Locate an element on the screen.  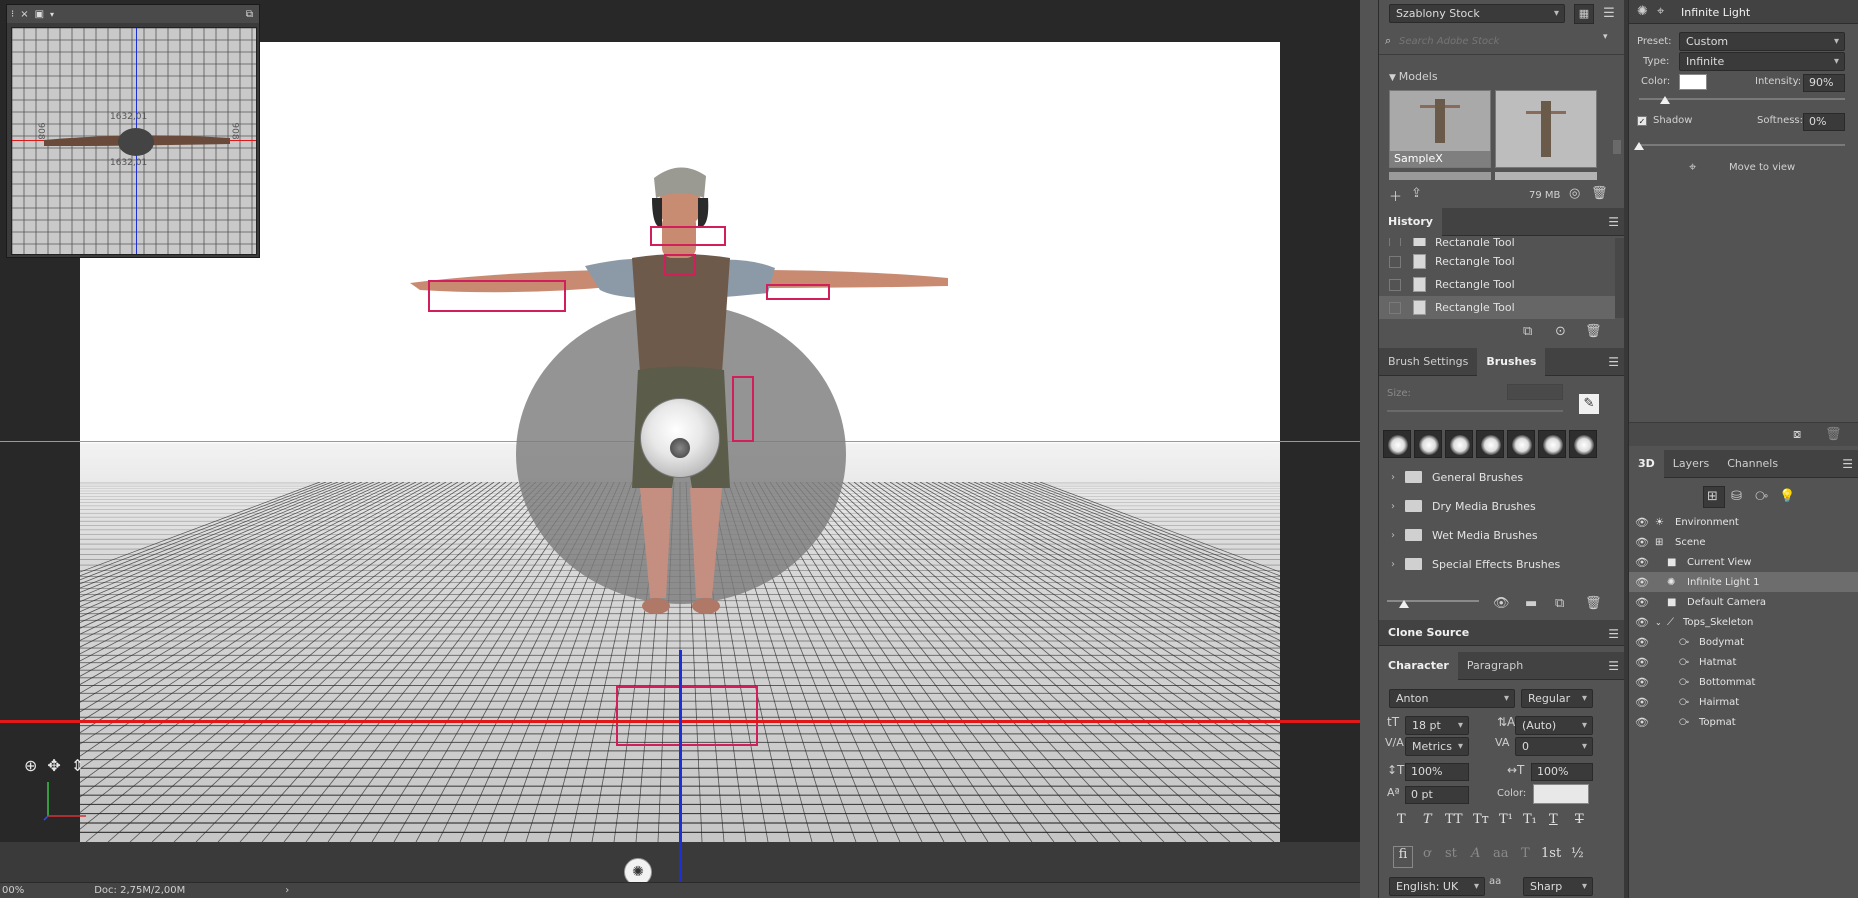
font-size-field: 18 pt ▾ is located at coordinates (1437, 725).